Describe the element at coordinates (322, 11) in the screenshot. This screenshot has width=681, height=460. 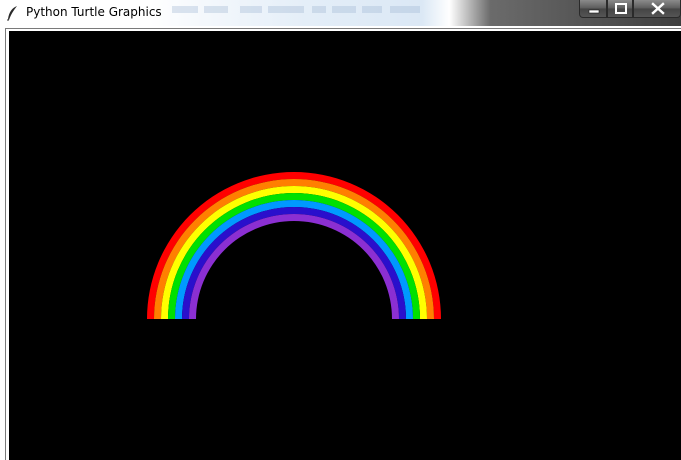
I see `background-window-text` at that location.